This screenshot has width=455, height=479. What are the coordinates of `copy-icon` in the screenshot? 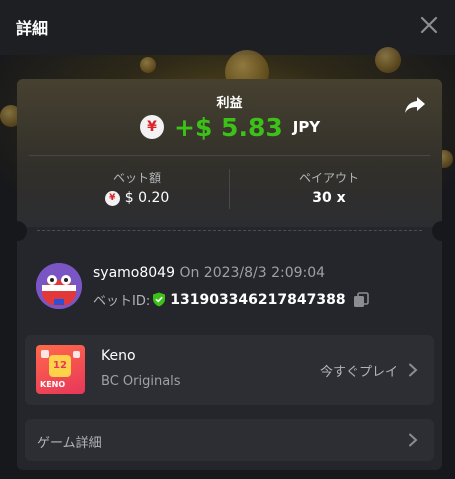 It's located at (361, 299).